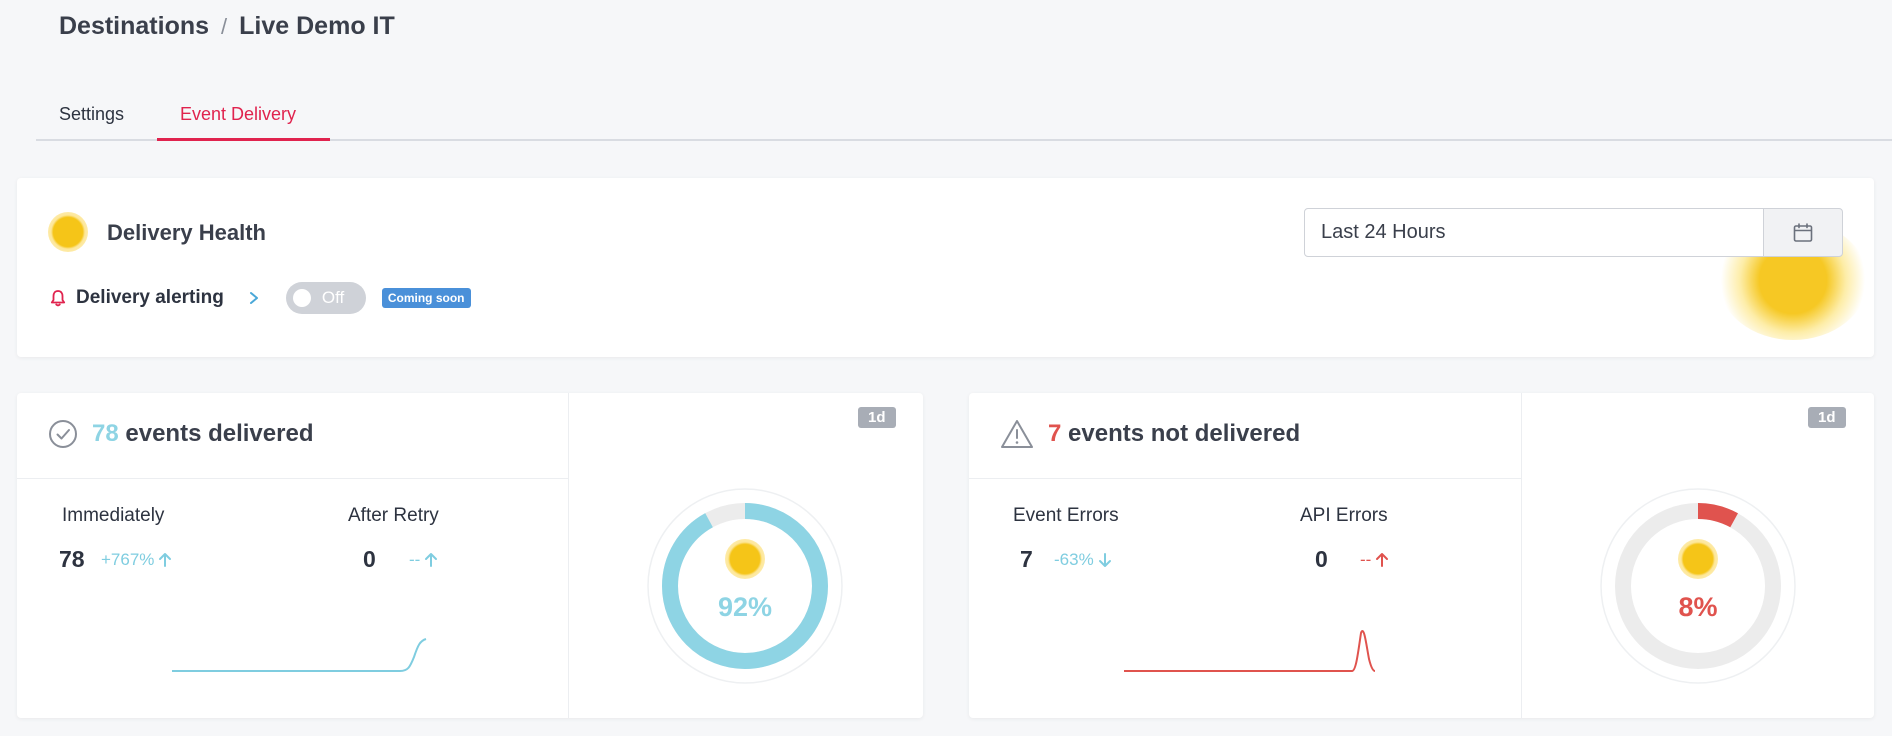 Image resolution: width=1892 pixels, height=736 pixels. Describe the element at coordinates (1066, 515) in the screenshot. I see `event-errors-label: Event Errors` at that location.